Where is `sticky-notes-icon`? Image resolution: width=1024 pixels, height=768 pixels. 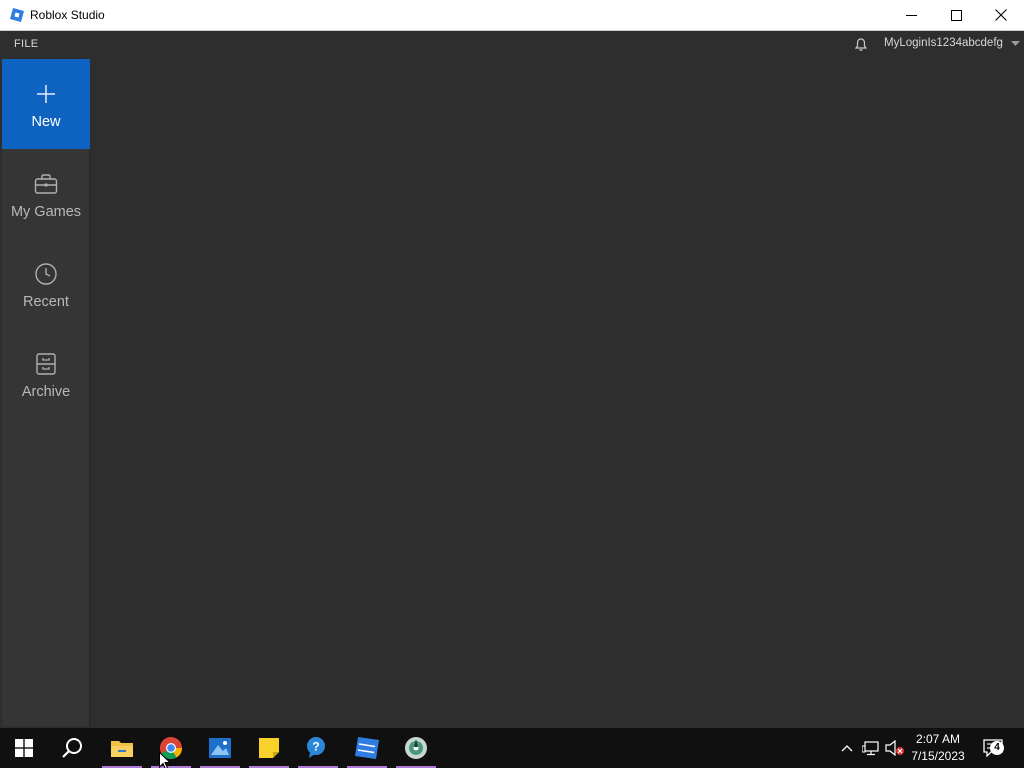
sticky-notes-icon is located at coordinates (269, 748).